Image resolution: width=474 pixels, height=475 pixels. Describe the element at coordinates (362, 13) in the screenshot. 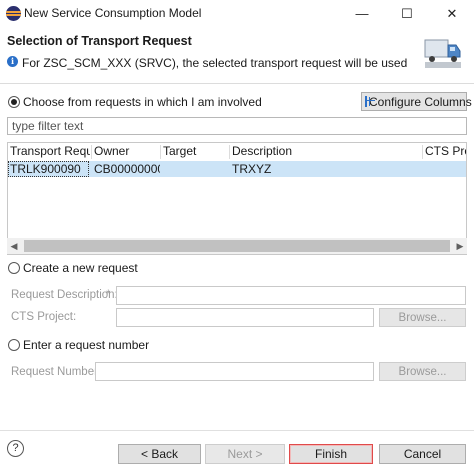

I see `minimize-button: —` at that location.